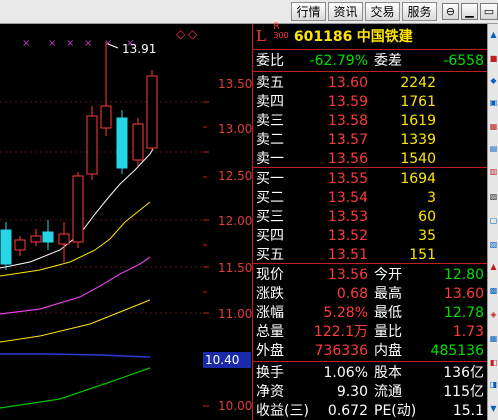 The width and height of the screenshot is (498, 420). Describe the element at coordinates (270, 373) in the screenshot. I see `finance-label: 换手` at that location.